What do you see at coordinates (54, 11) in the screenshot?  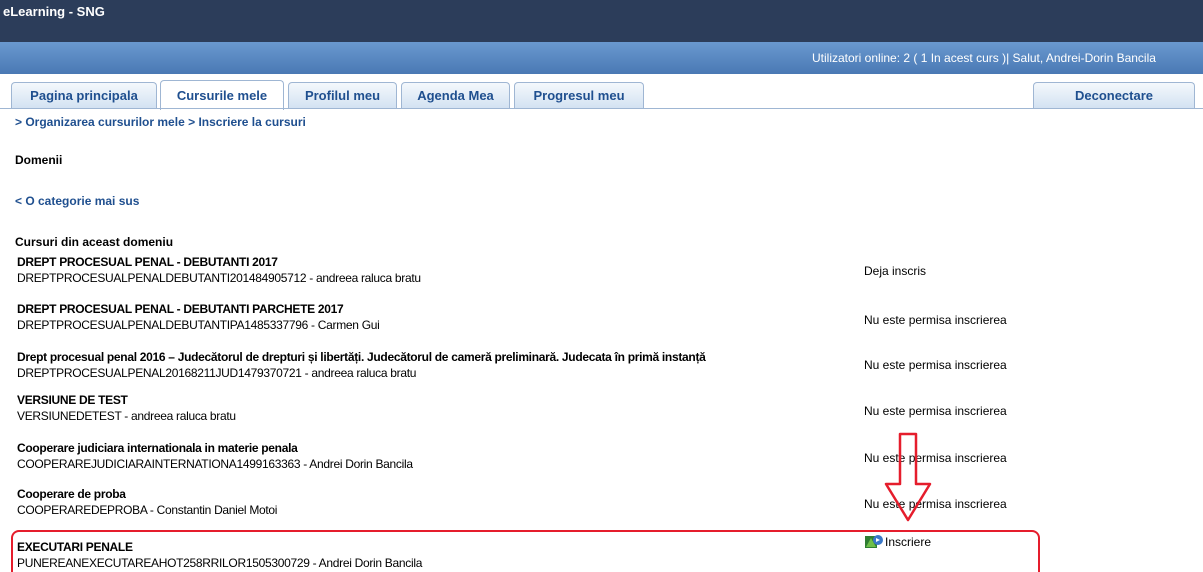 I see `app-title: eLearning - SNG` at bounding box center [54, 11].